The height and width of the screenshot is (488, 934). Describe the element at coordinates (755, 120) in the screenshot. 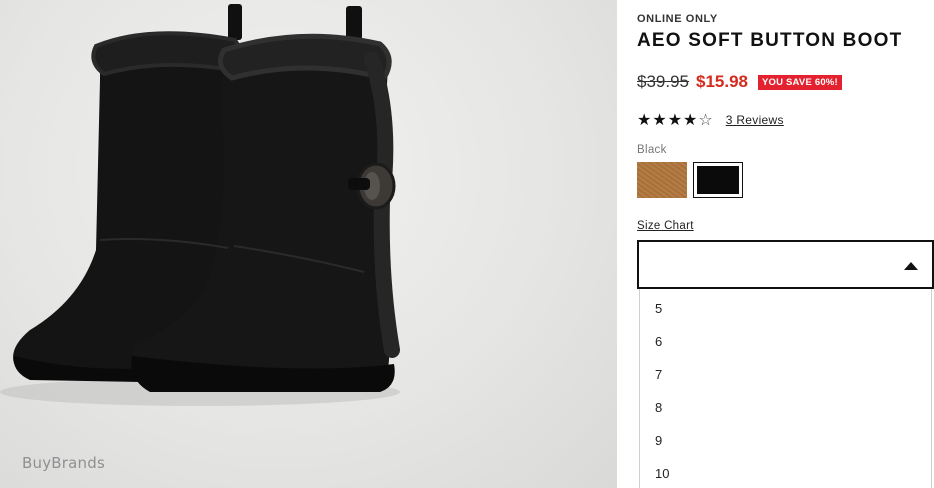

I see `reviews-link: 3 Reviews` at that location.